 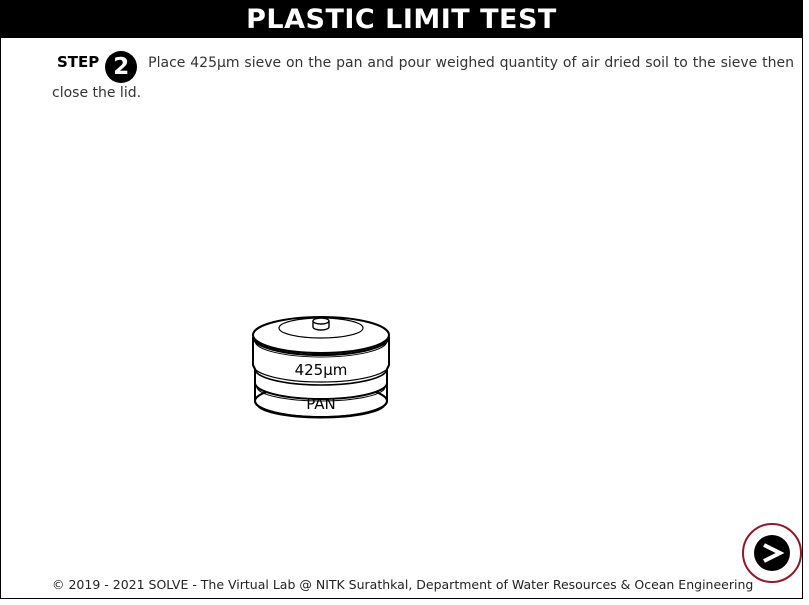 What do you see at coordinates (78, 62) in the screenshot?
I see `step-label: STEP` at bounding box center [78, 62].